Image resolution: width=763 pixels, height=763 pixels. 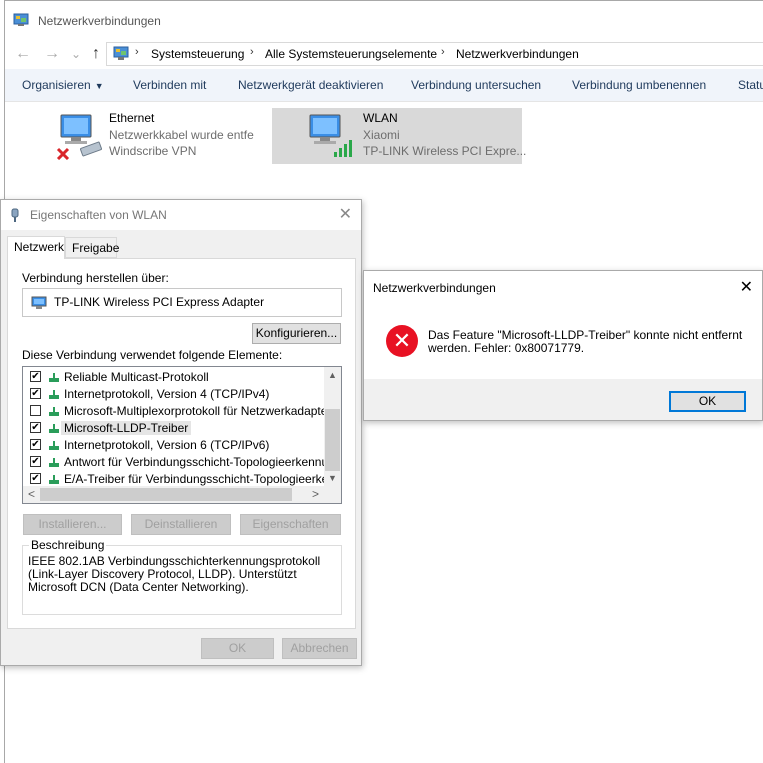 What do you see at coordinates (330, 135) in the screenshot?
I see `wireless-adapter-icon` at bounding box center [330, 135].